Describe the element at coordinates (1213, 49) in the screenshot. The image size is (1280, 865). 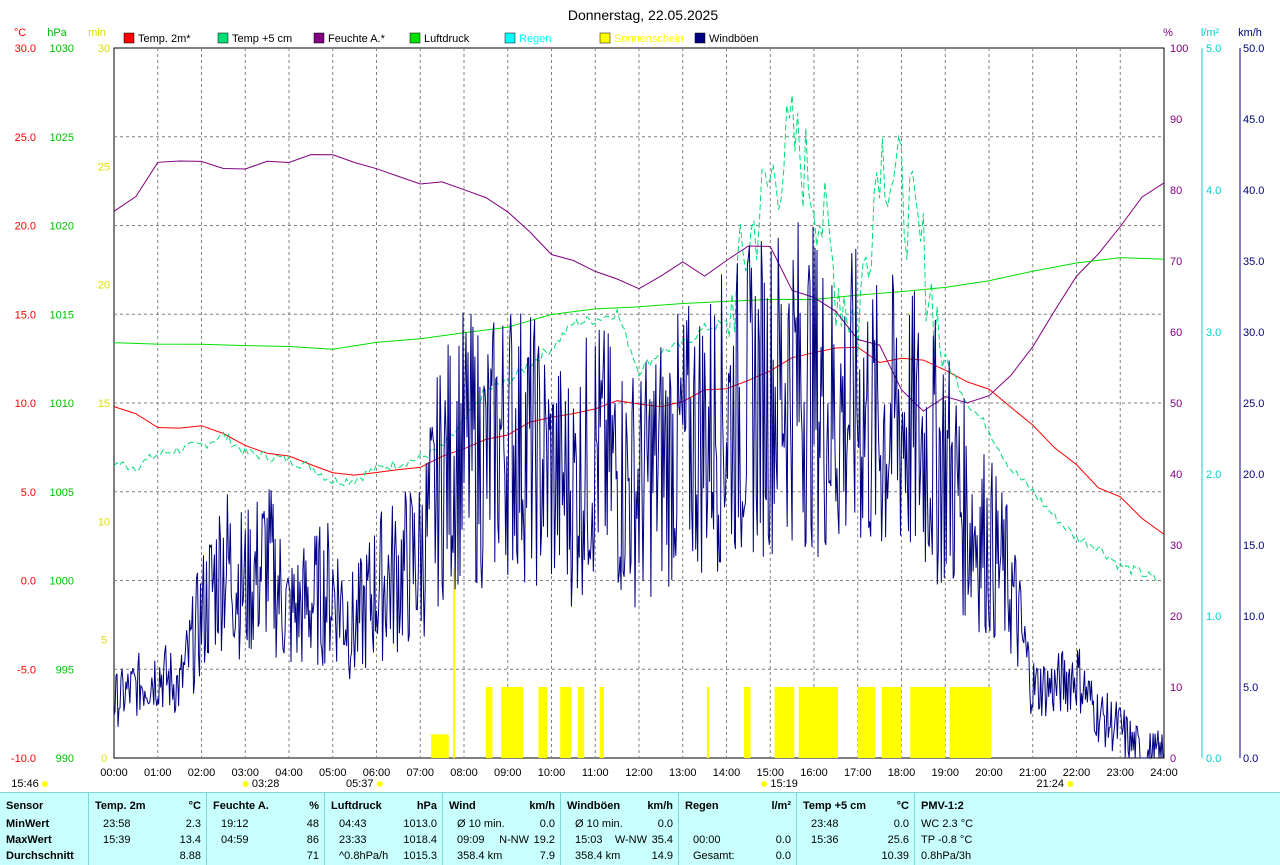
I see `rain-tick: 5.0` at that location.